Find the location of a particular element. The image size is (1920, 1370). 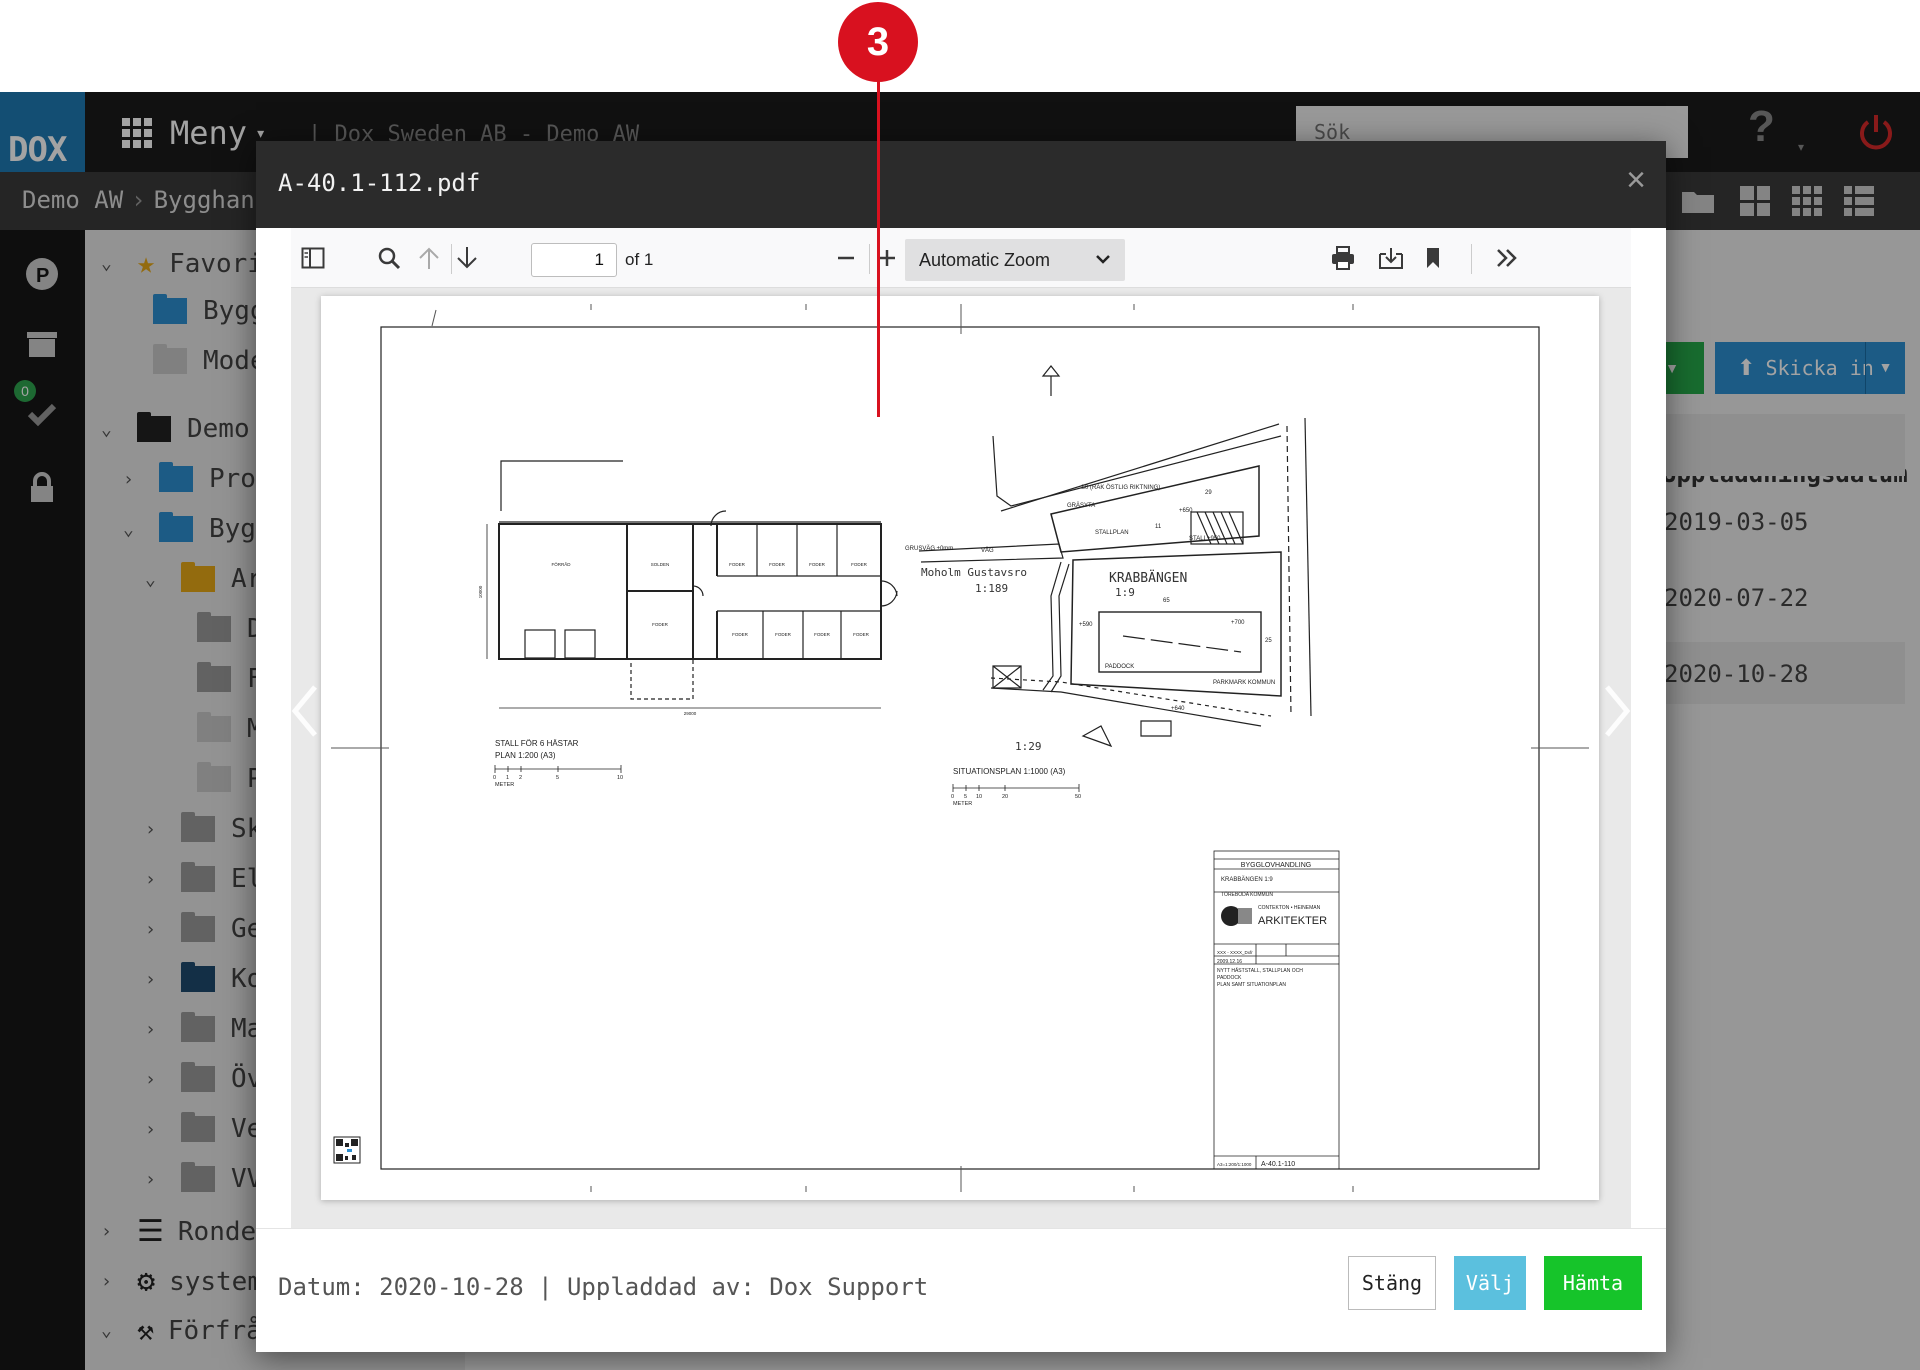

zoom-out-icon is located at coordinates (846, 258).